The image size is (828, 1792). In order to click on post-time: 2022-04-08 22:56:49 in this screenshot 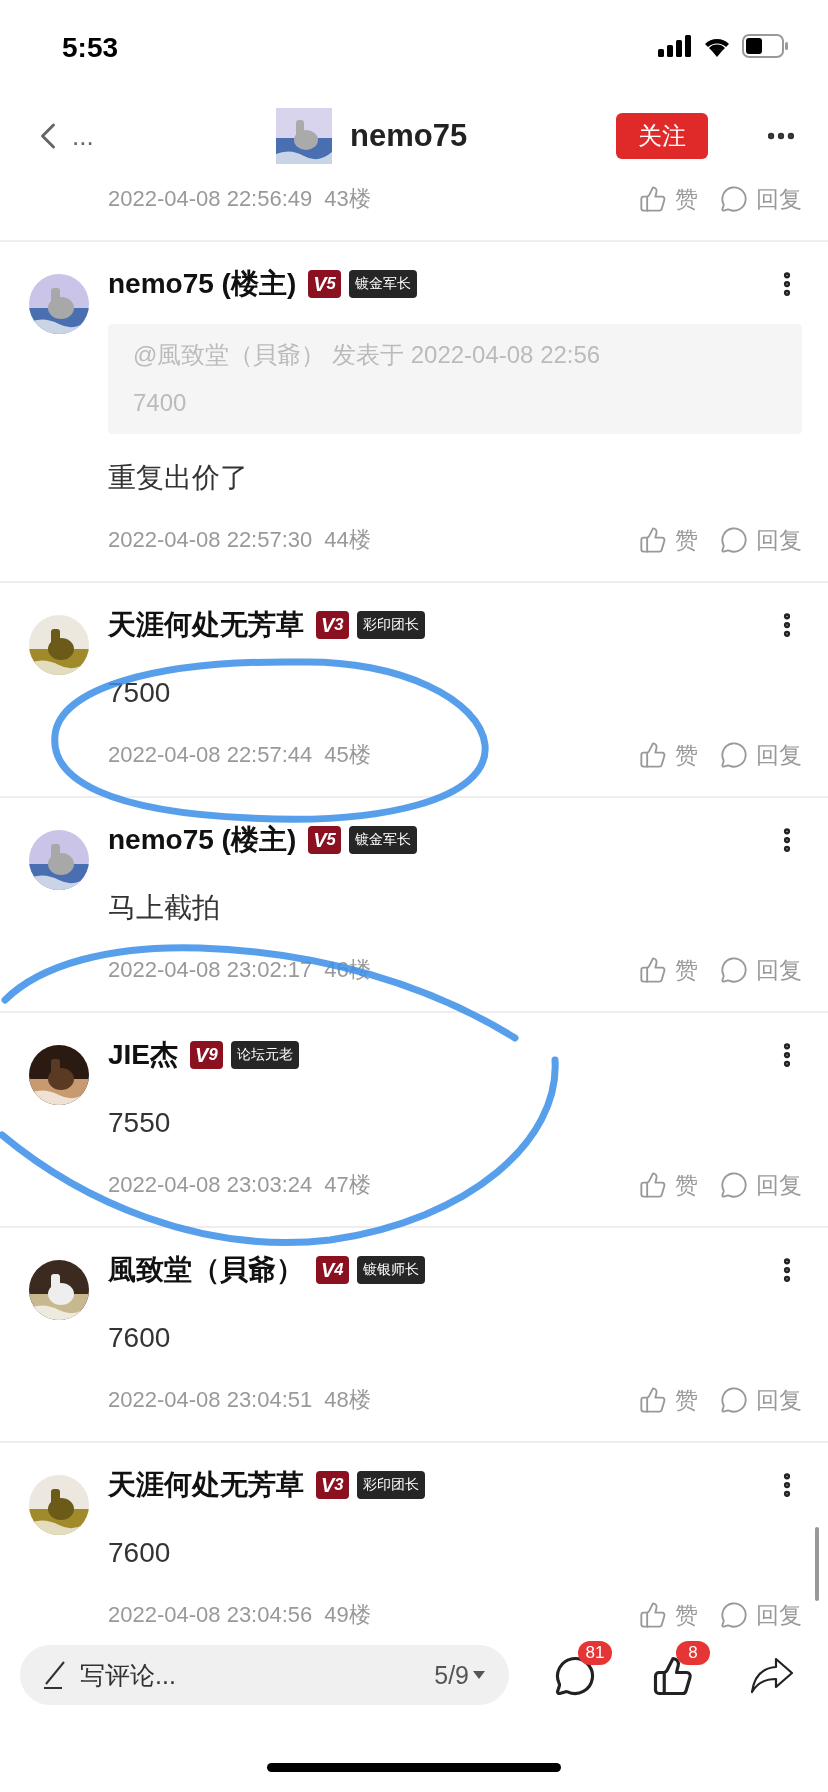, I will do `click(210, 199)`.